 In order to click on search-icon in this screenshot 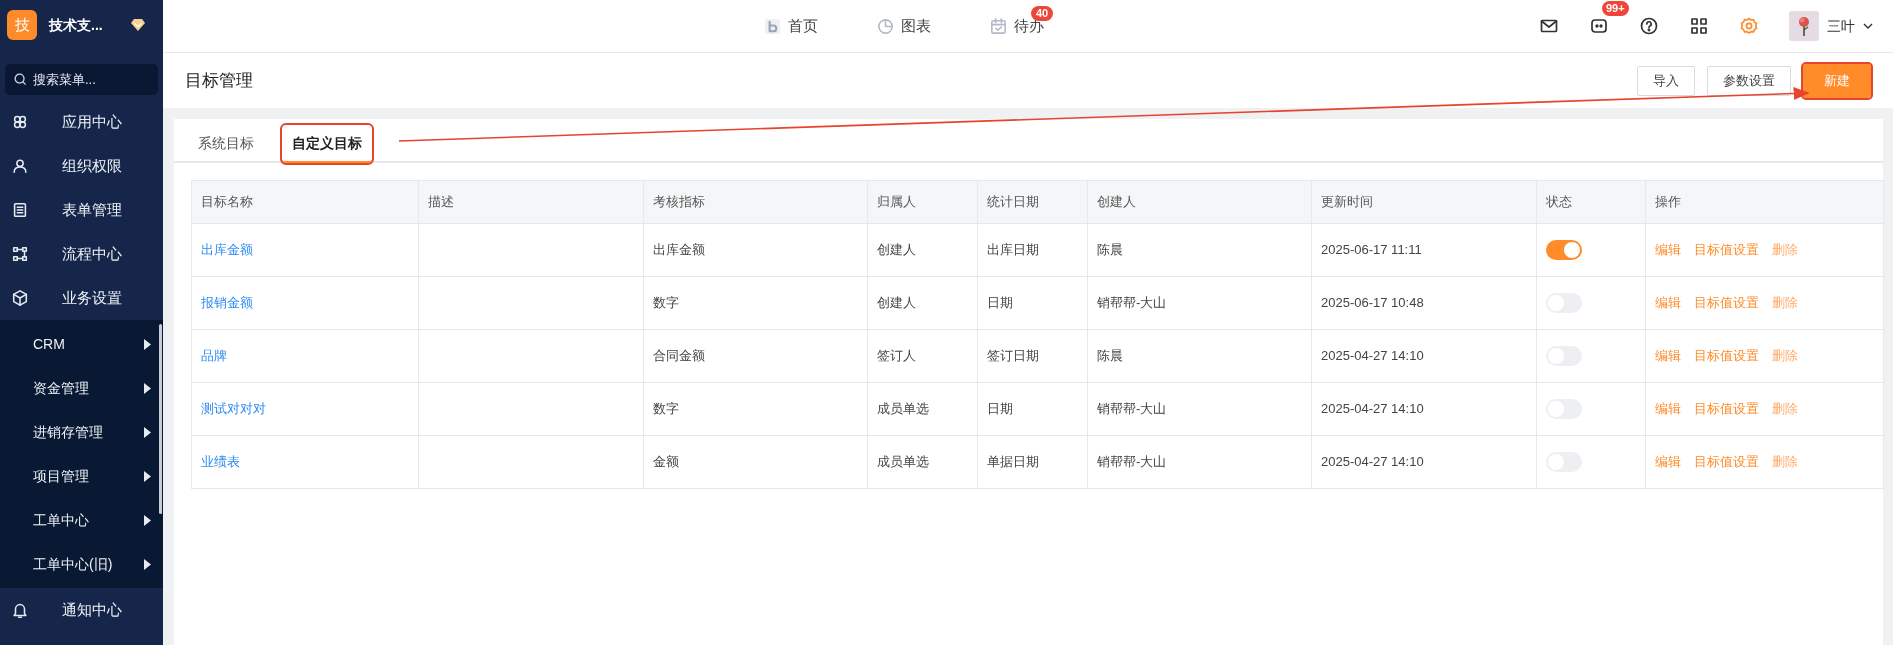, I will do `click(20, 79)`.